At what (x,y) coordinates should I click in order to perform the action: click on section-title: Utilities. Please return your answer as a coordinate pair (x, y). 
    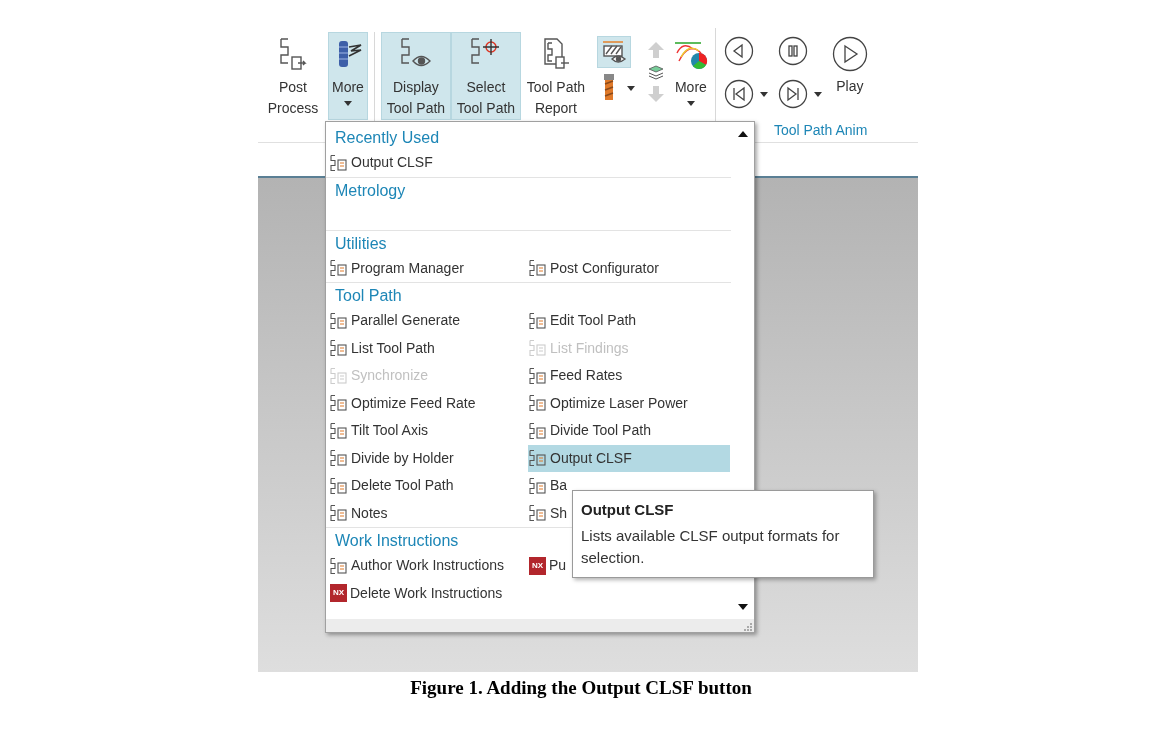
    Looking at the image, I should click on (361, 243).